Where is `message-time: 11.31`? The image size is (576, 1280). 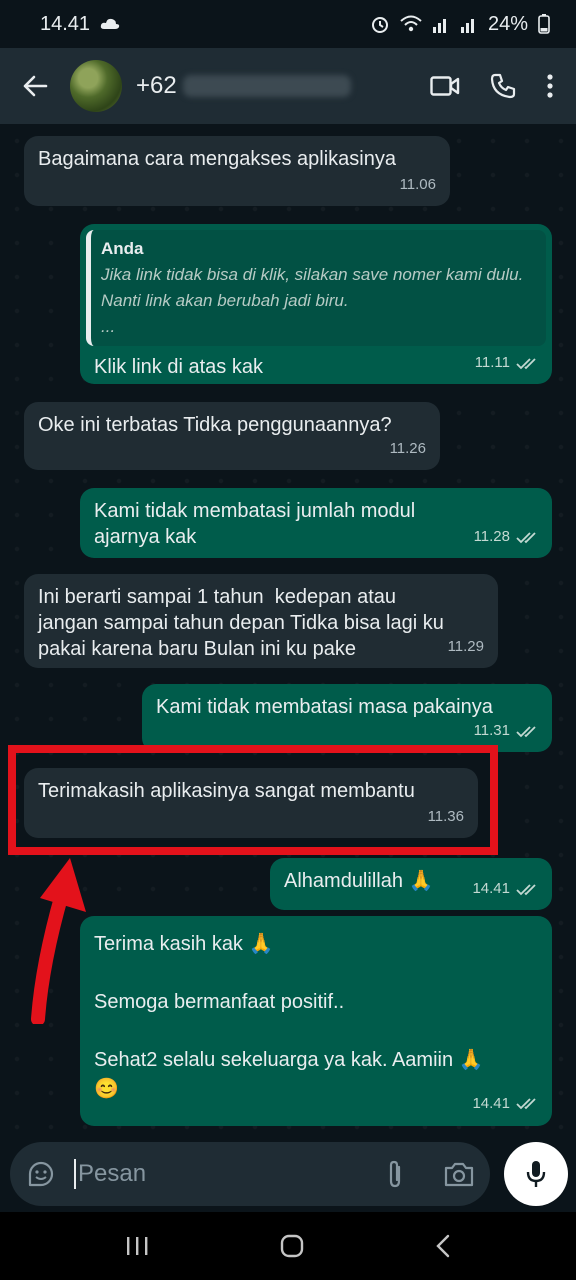 message-time: 11.31 is located at coordinates (491, 730).